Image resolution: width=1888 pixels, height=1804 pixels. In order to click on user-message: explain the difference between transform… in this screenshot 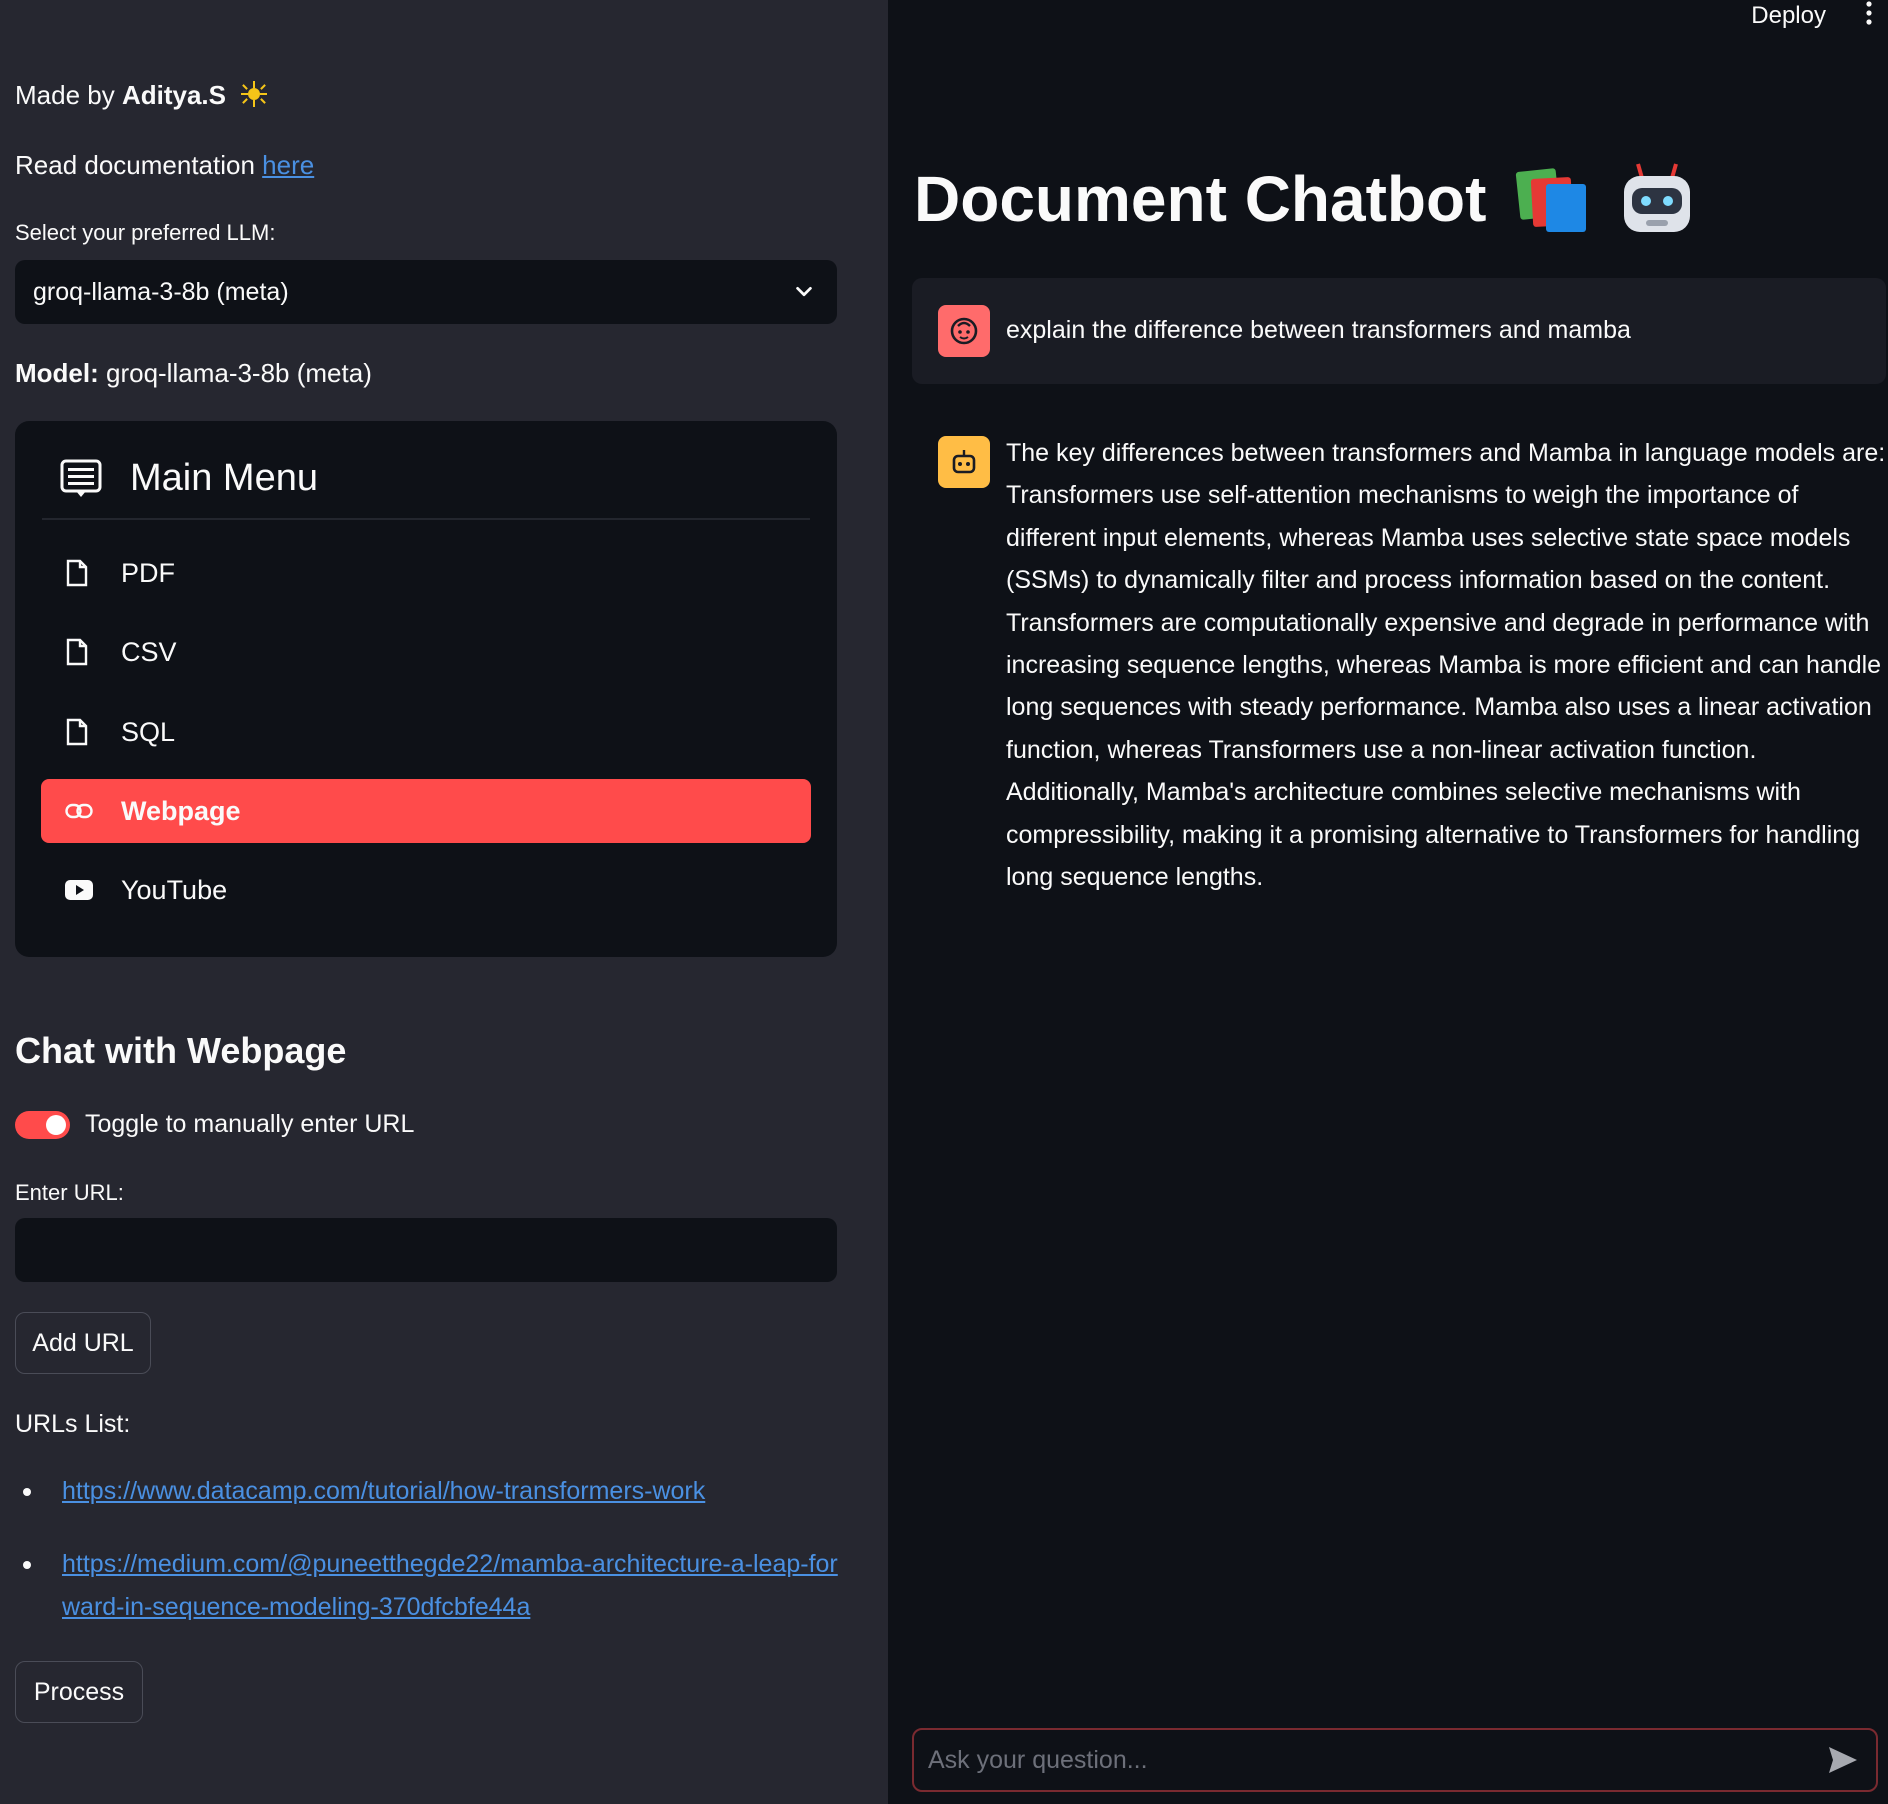, I will do `click(1399, 331)`.